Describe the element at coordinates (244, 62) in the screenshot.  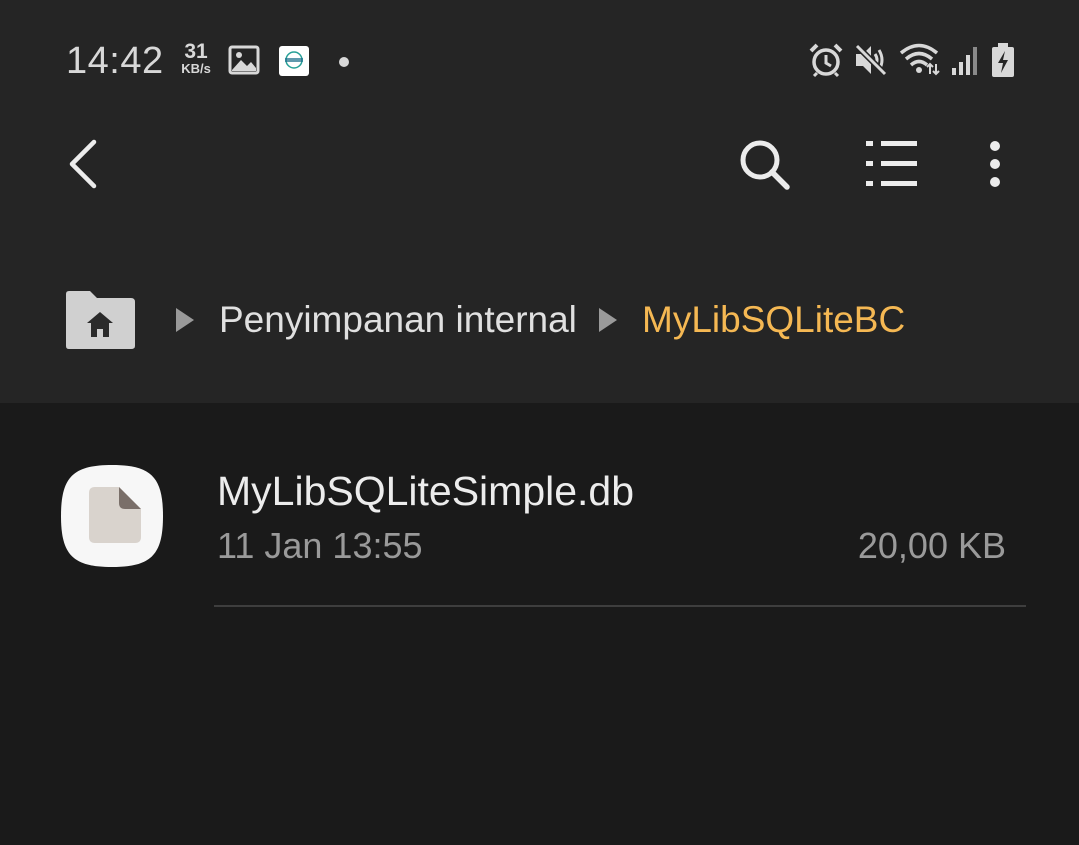
I see `image-notification-icon` at that location.